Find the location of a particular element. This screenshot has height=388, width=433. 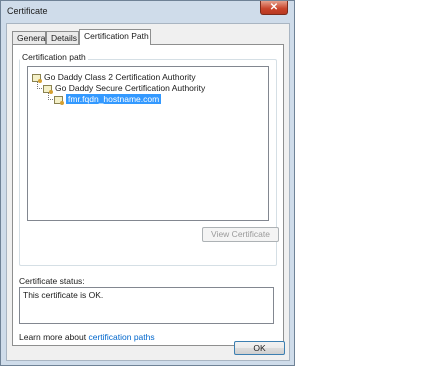

certificate-status-box: This certificate is OK. is located at coordinates (146, 305).